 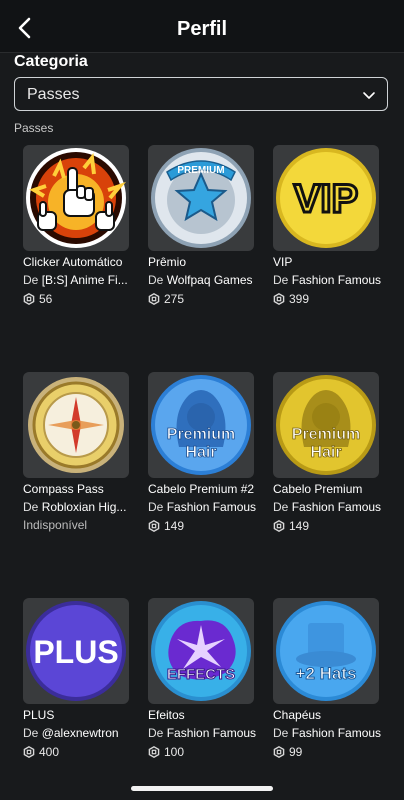 What do you see at coordinates (49, 752) in the screenshot?
I see `price-value: 400` at bounding box center [49, 752].